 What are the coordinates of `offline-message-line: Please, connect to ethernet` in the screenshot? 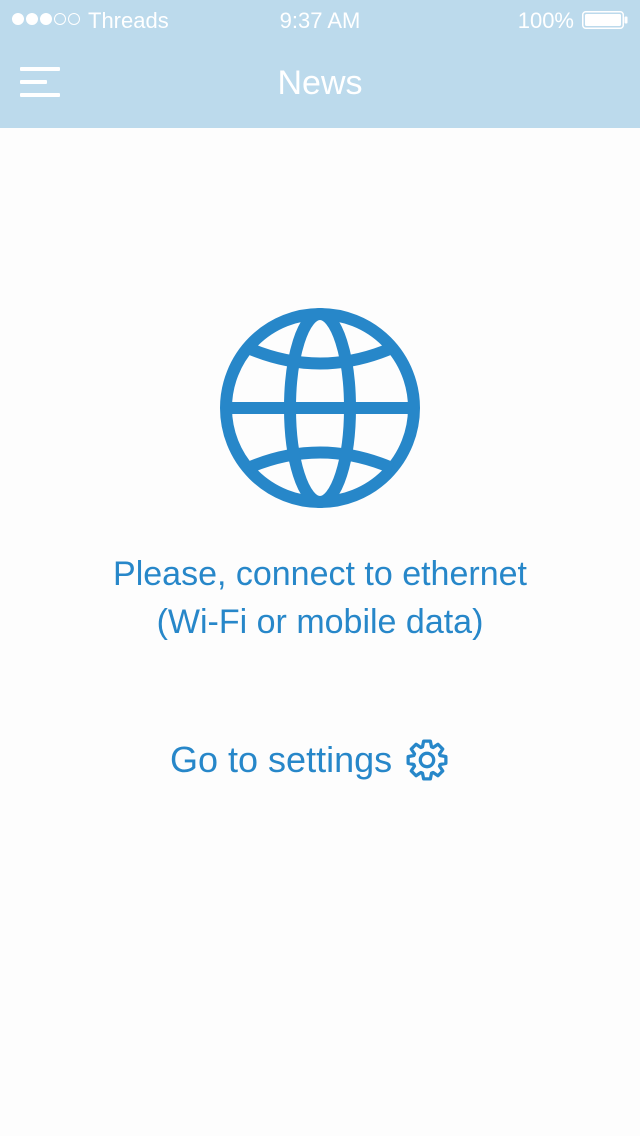 It's located at (320, 574).